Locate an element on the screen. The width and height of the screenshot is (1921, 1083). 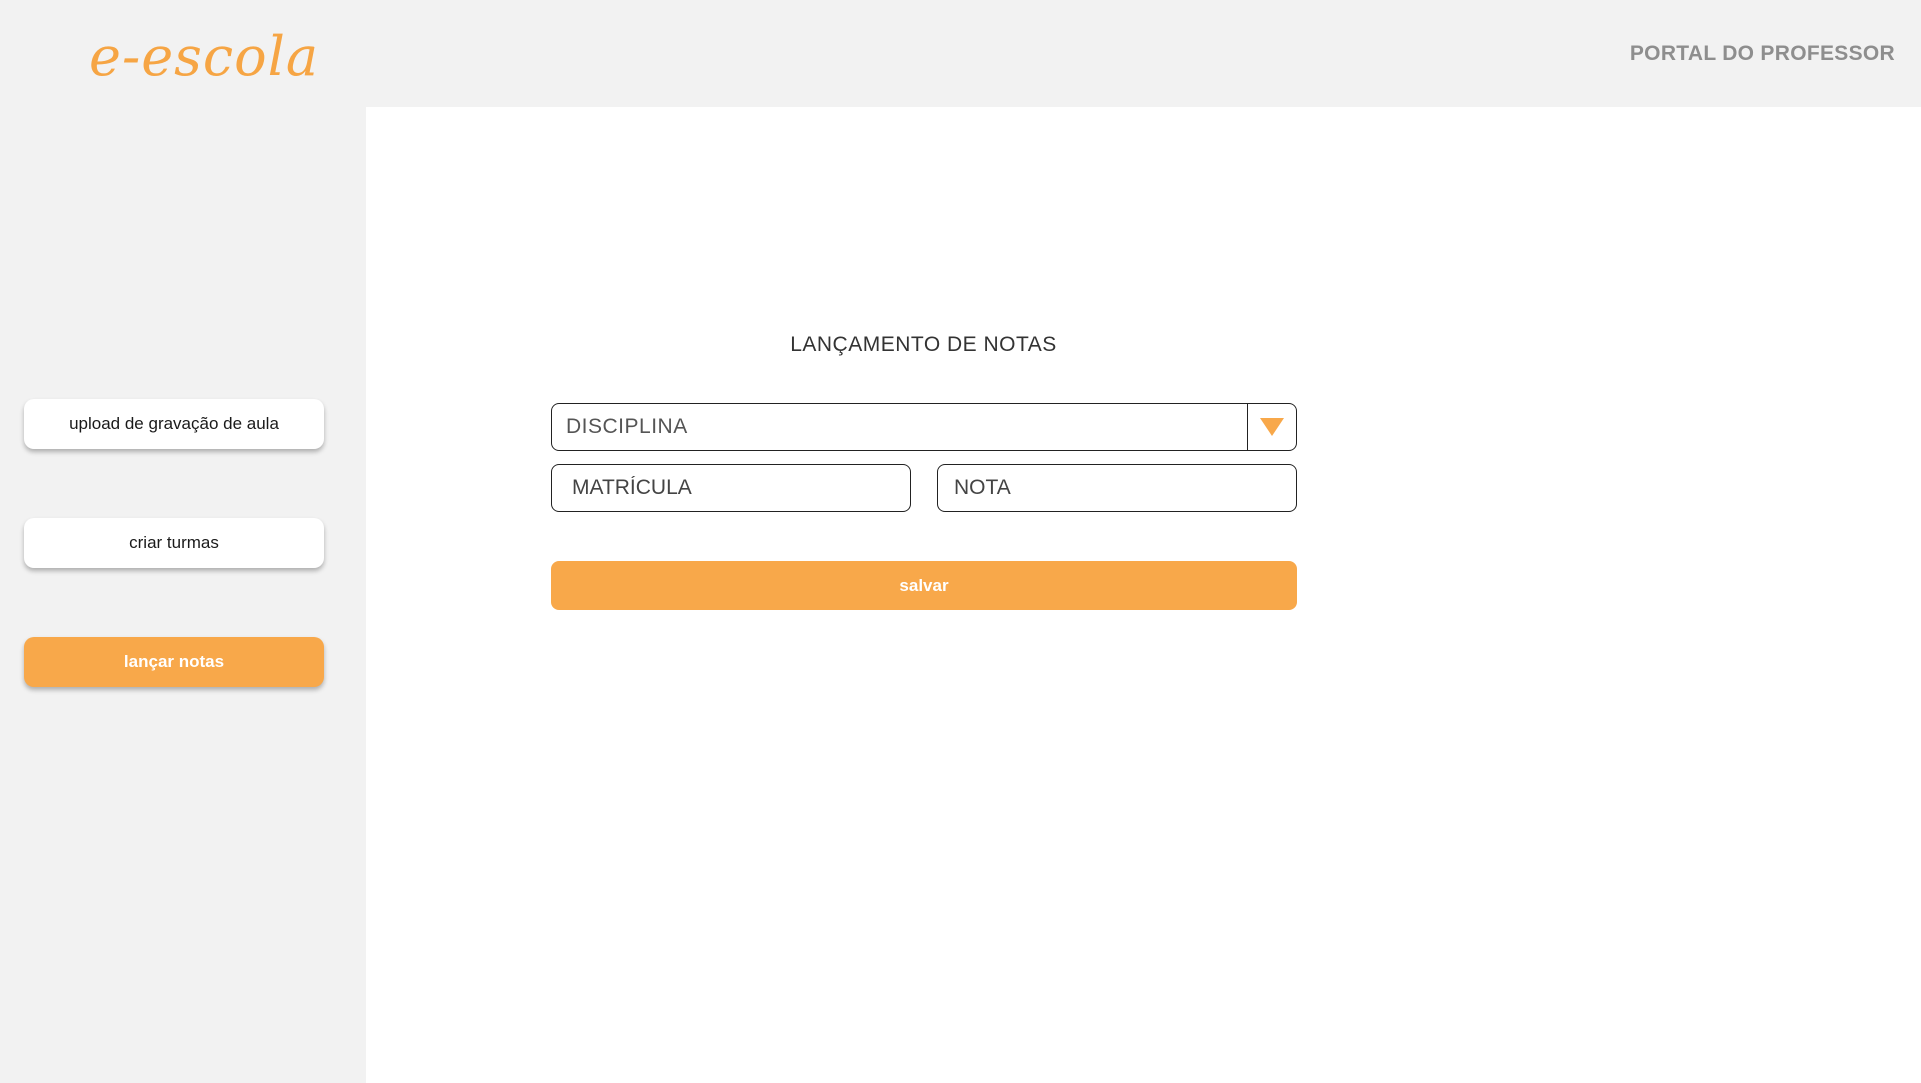
brand-logo: e-escola is located at coordinates (204, 57).